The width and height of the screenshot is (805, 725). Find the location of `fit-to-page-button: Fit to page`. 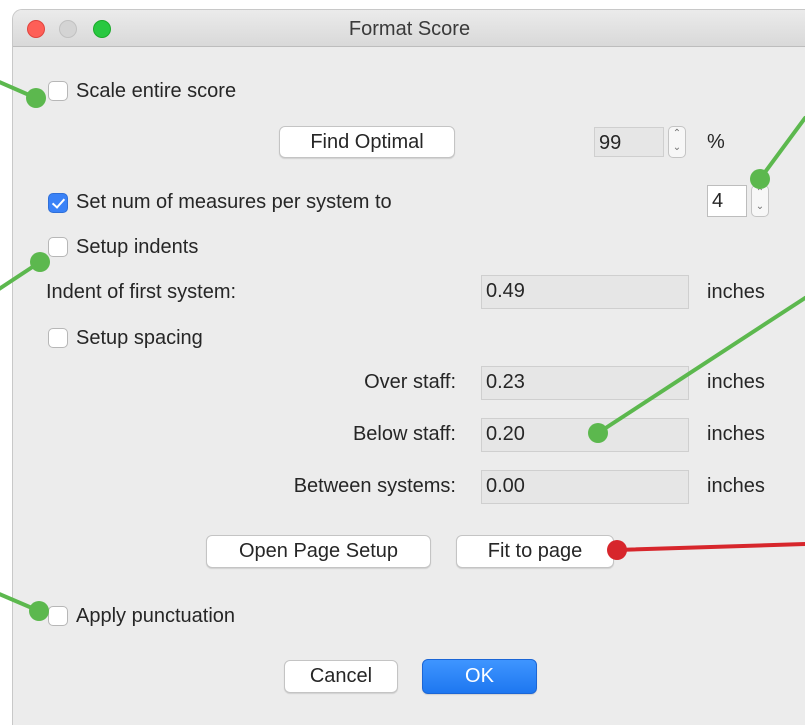

fit-to-page-button: Fit to page is located at coordinates (535, 551).